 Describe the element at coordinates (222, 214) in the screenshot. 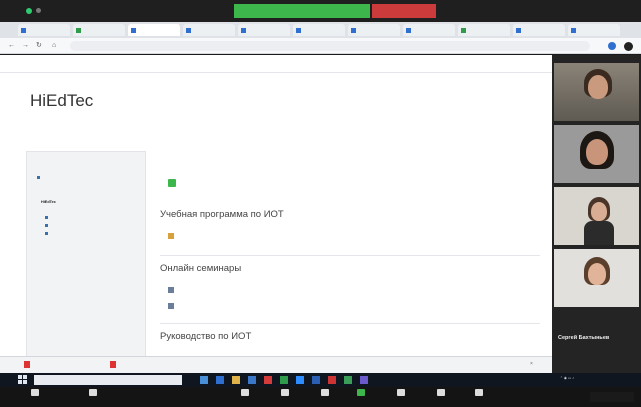

I see `section-title: Учебная программа по ИОТ` at that location.